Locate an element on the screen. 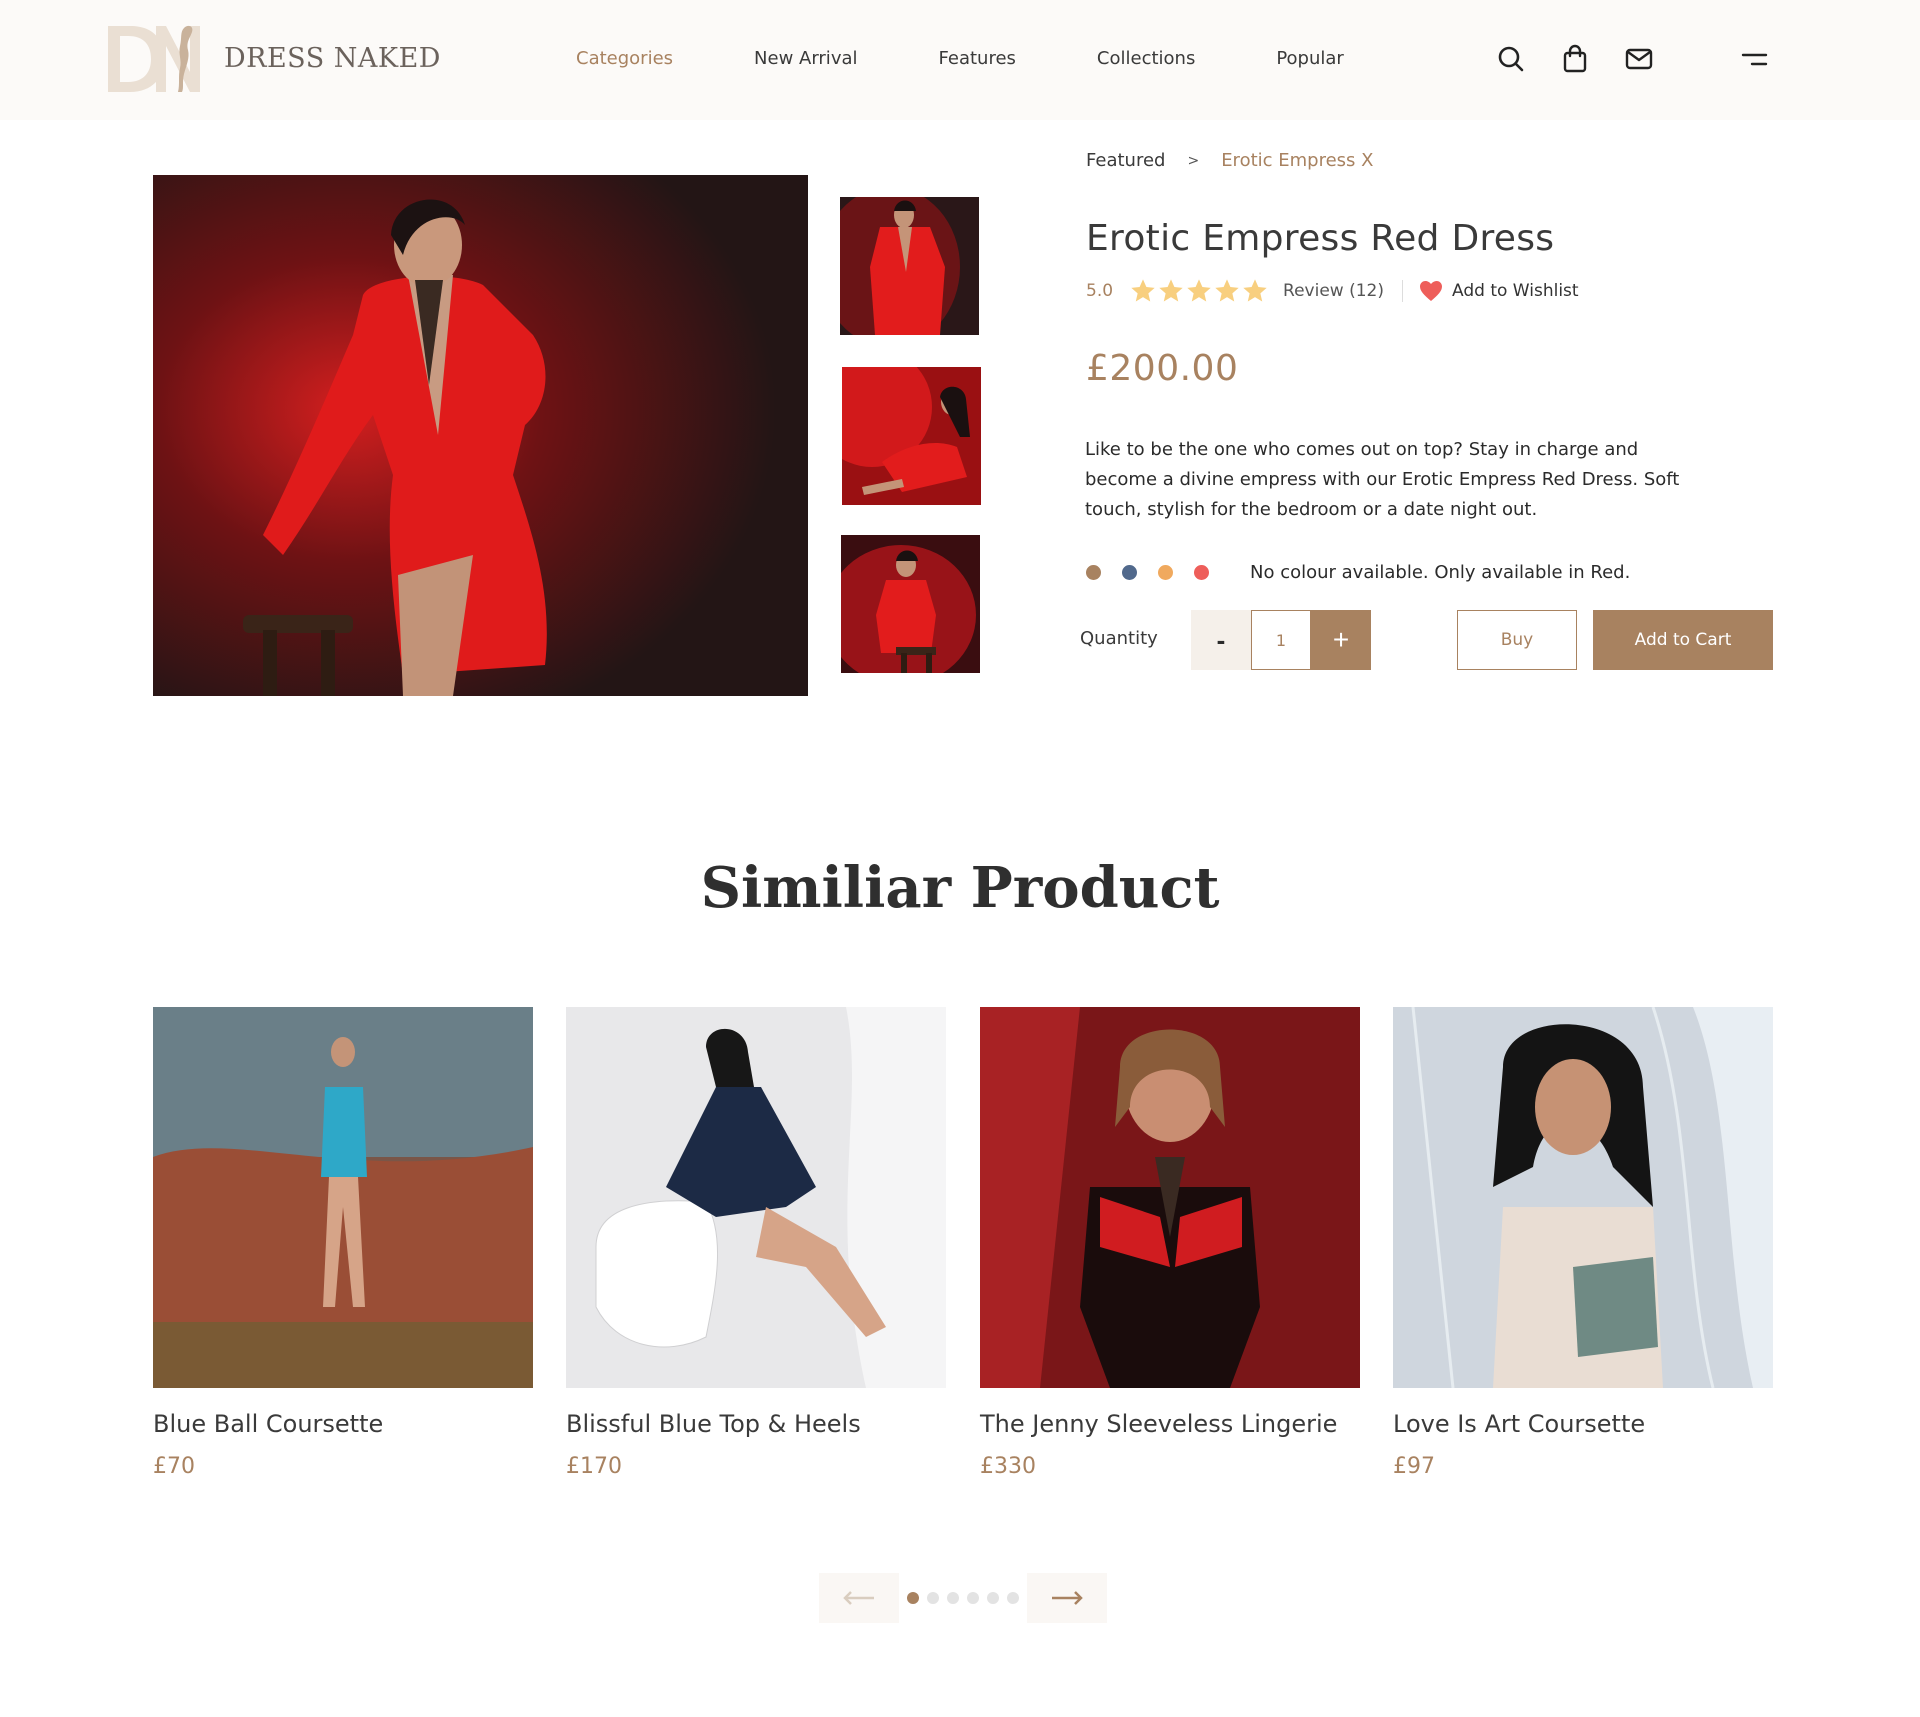 The width and height of the screenshot is (1920, 1717). breadcrumb: Featured > Erotic Empress X is located at coordinates (1229, 160).